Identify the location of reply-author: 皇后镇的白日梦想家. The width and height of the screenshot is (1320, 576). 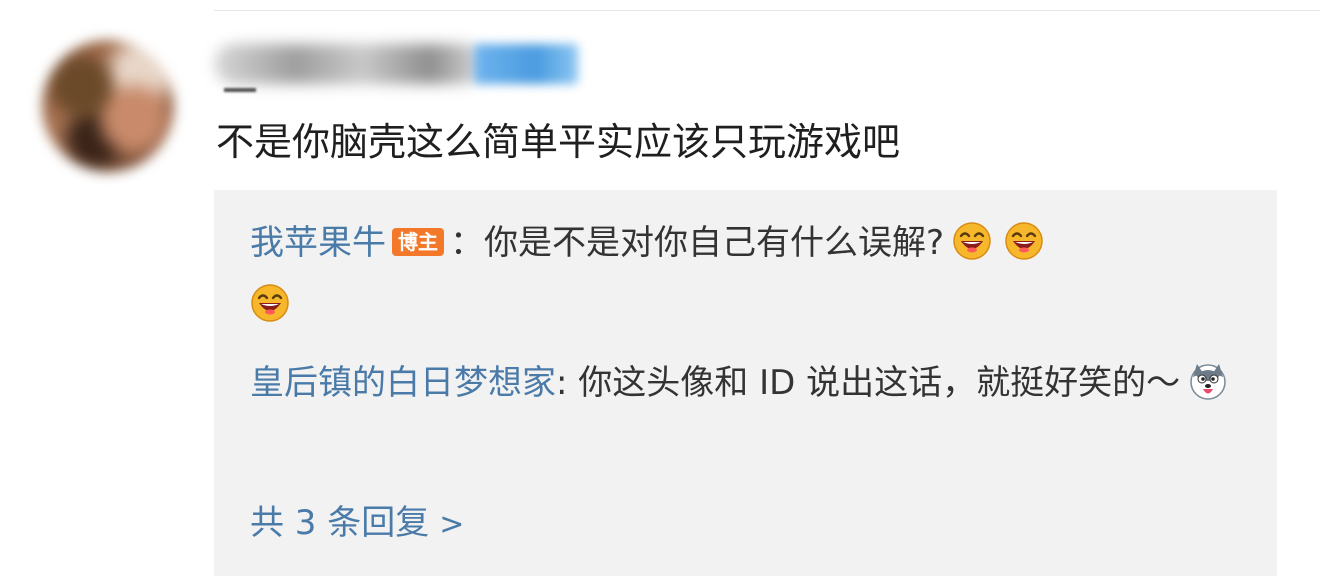
(403, 383).